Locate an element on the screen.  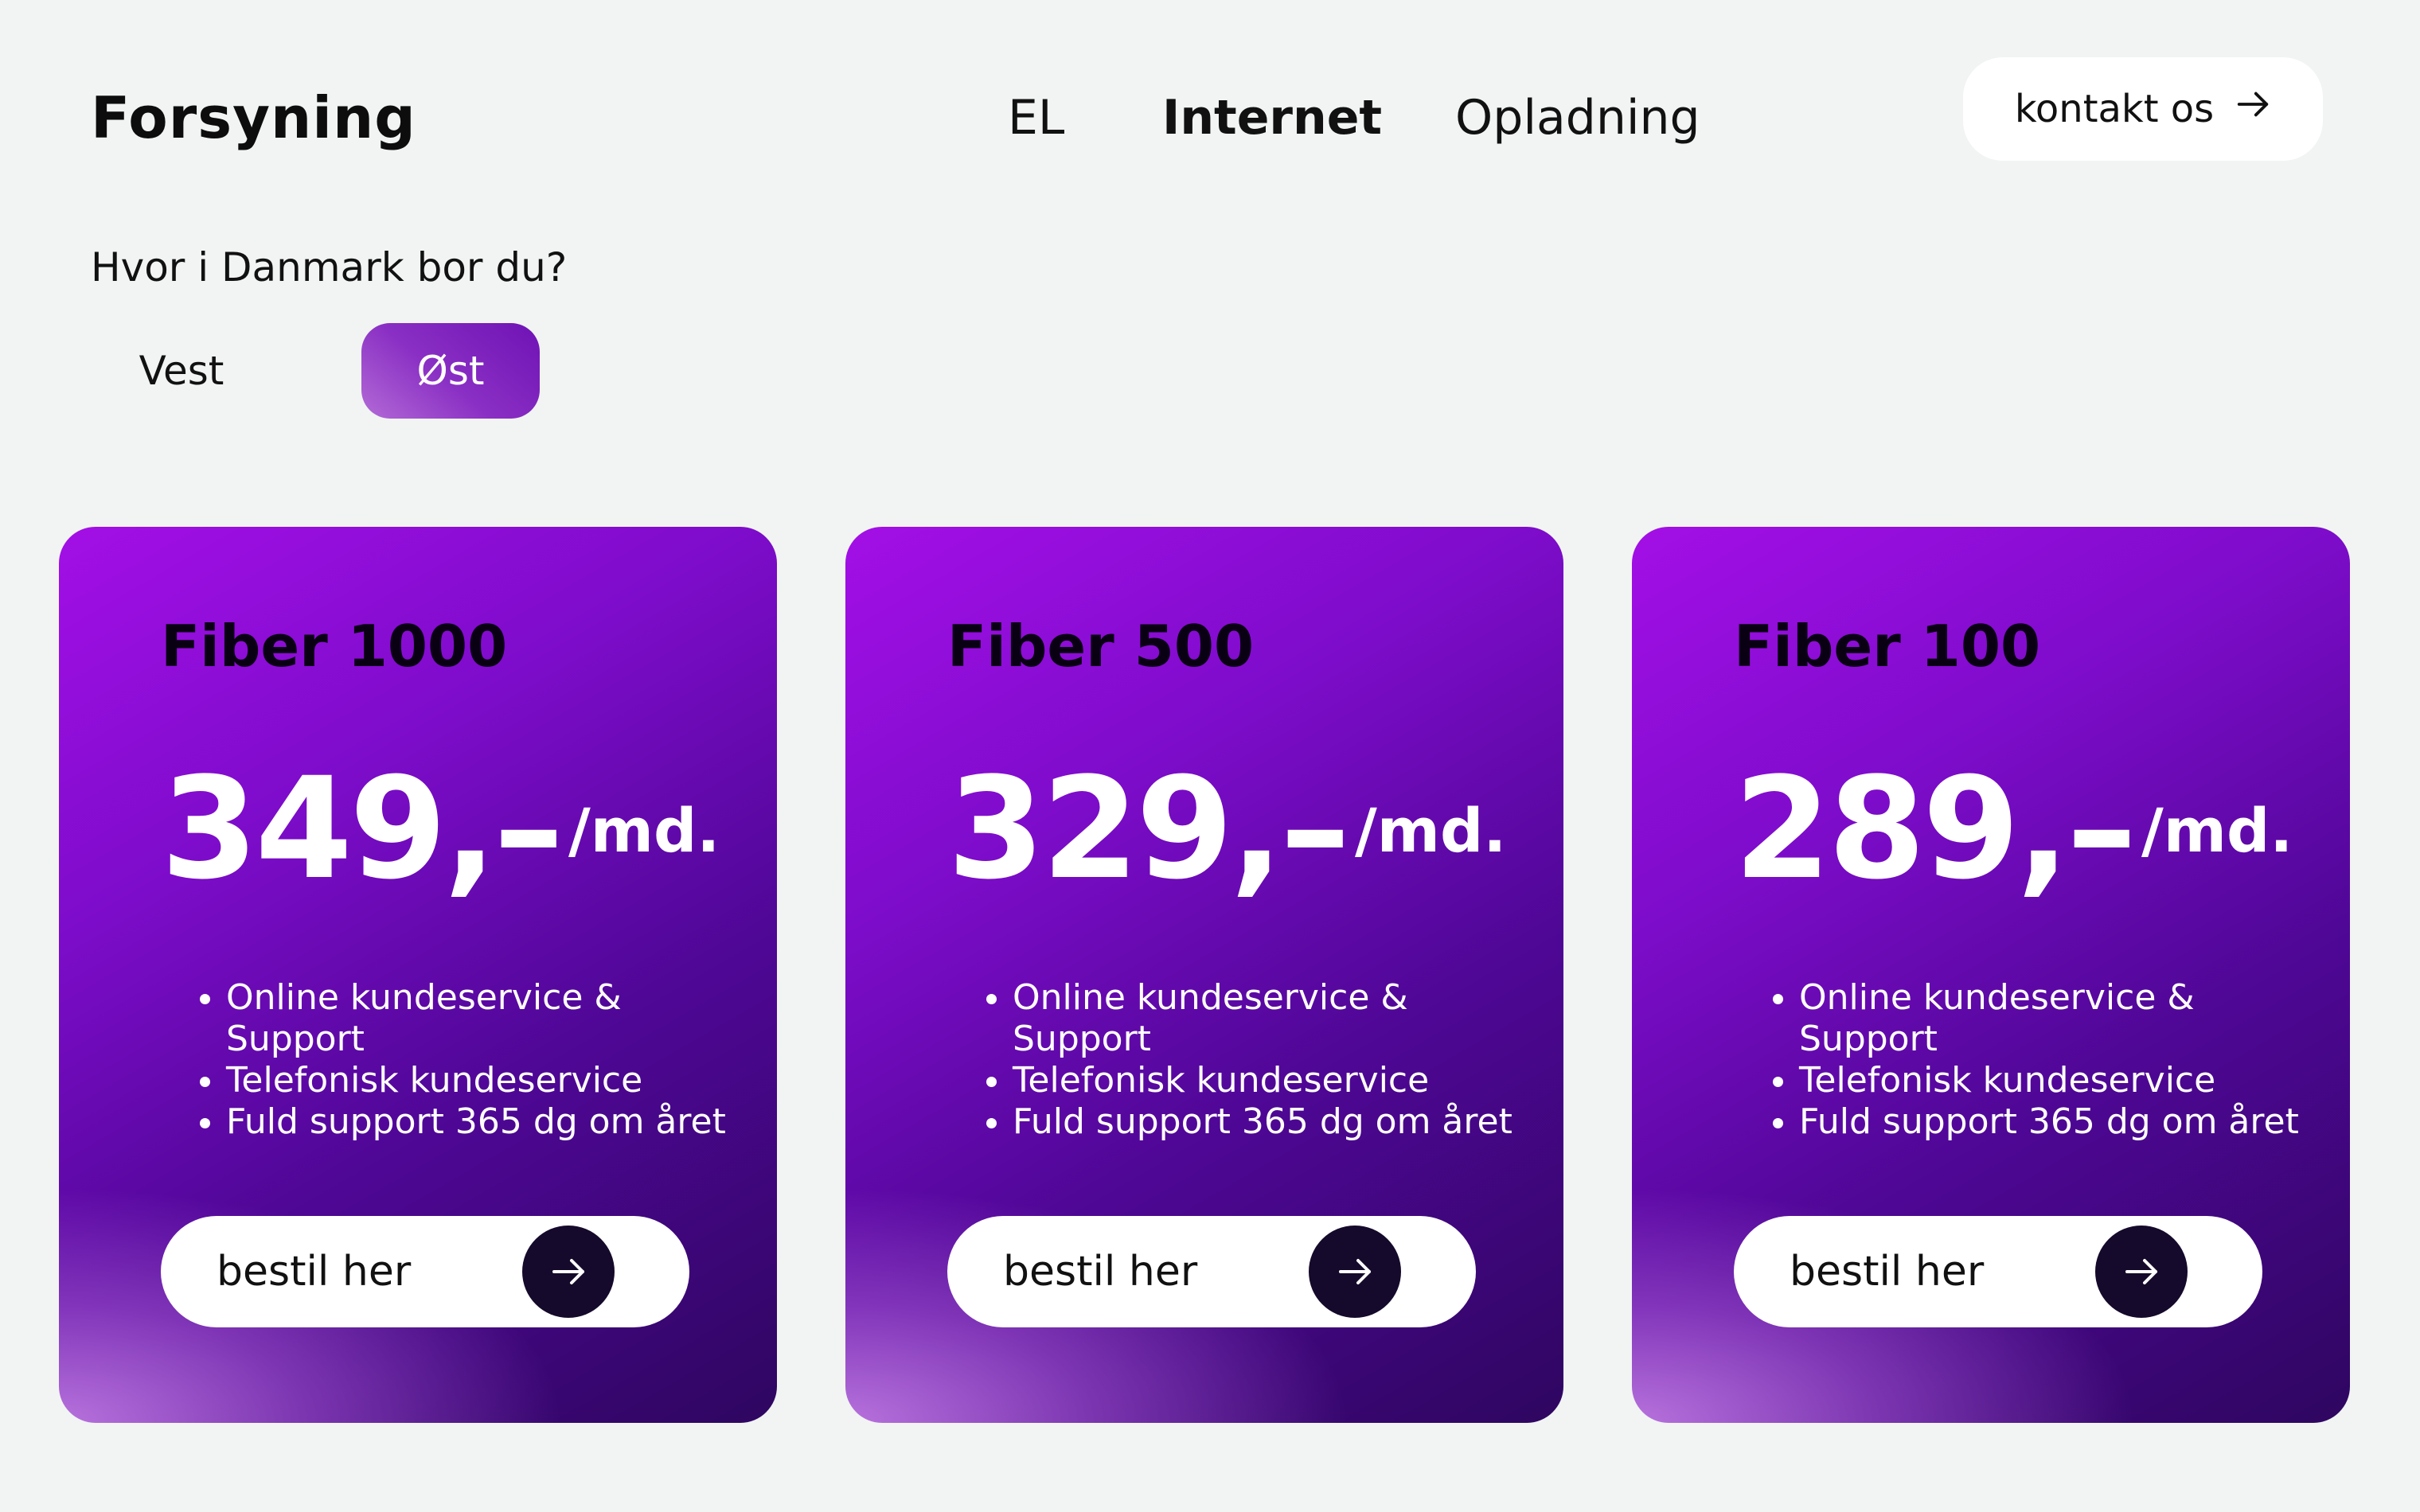
plan-title: Fiber 500 is located at coordinates (1101, 646).